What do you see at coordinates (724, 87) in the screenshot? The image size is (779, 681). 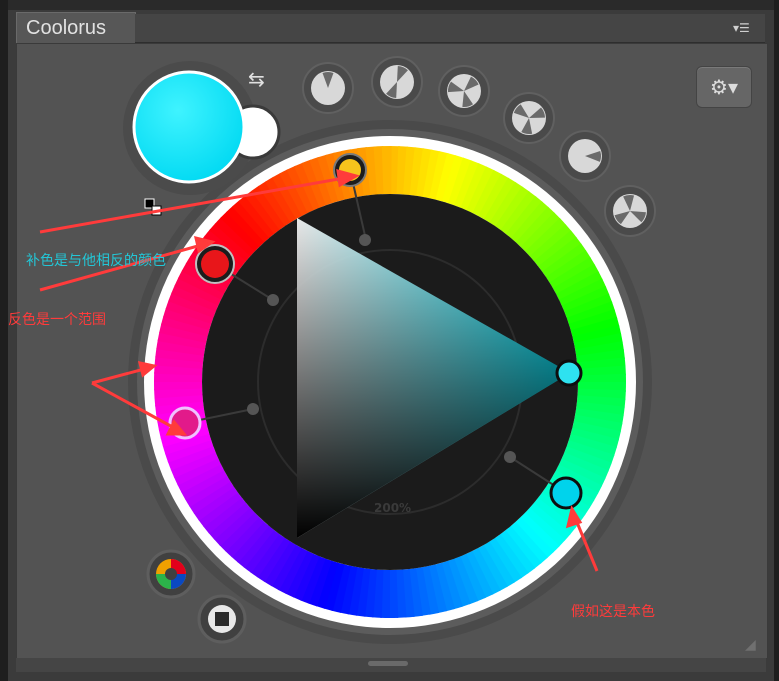 I see `settings-gear-icon: ⚙▾` at bounding box center [724, 87].